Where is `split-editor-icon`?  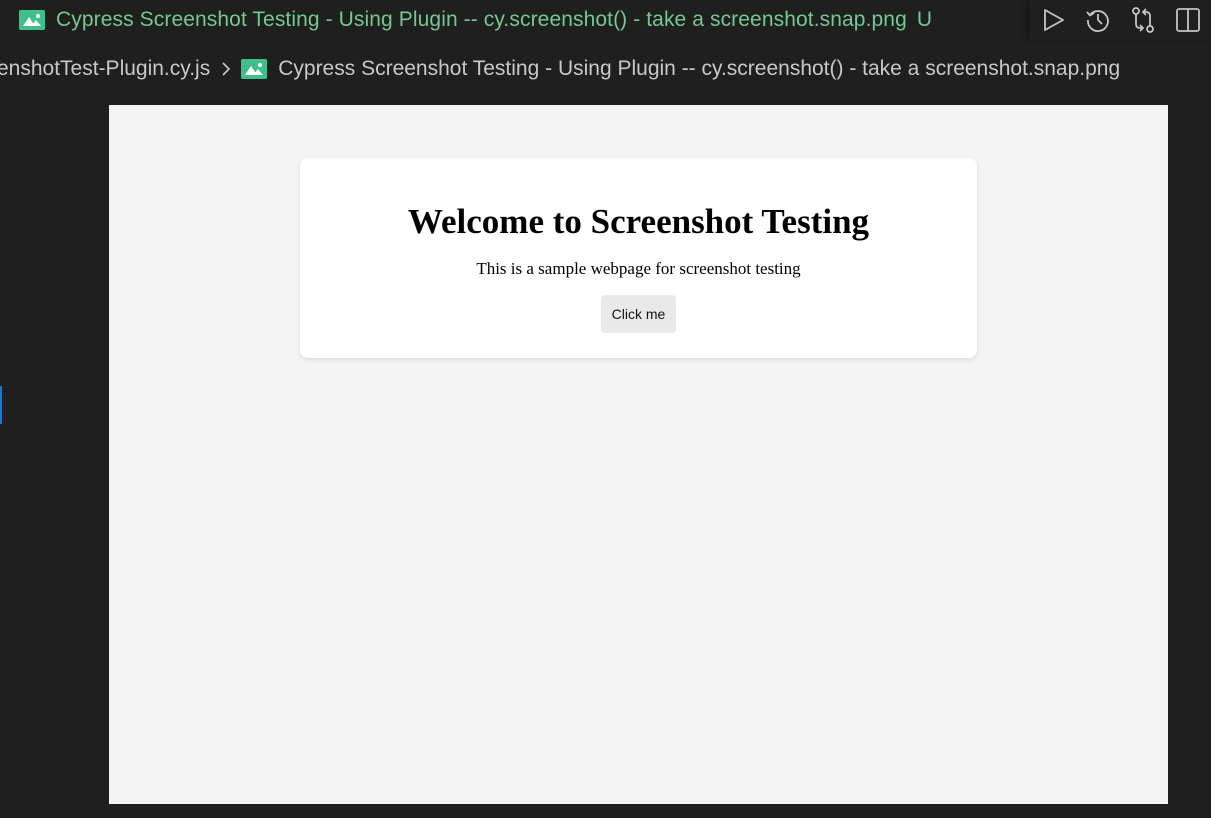 split-editor-icon is located at coordinates (1188, 20).